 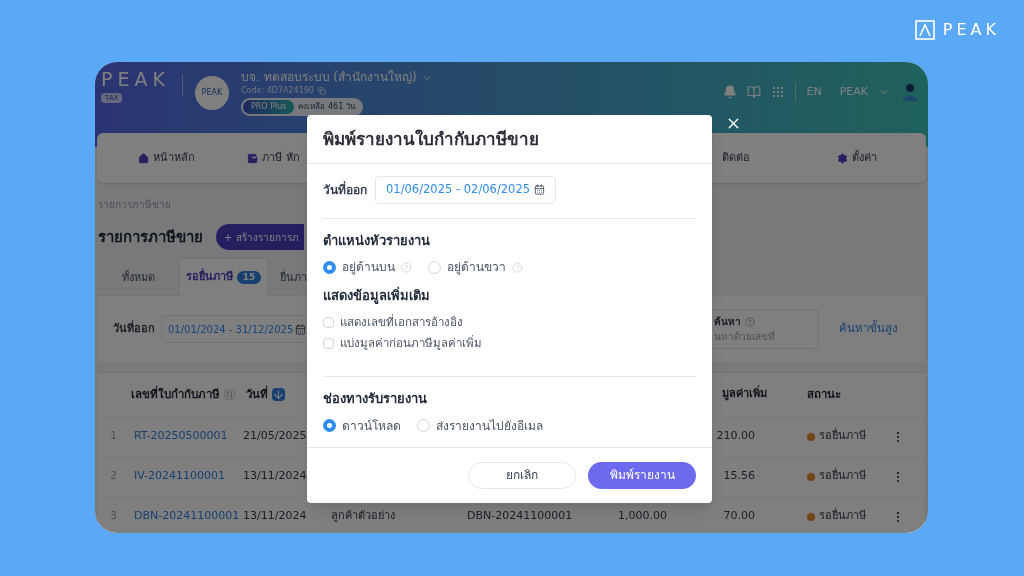 What do you see at coordinates (187, 436) in the screenshot?
I see `invoice-link: RT-20250500001` at bounding box center [187, 436].